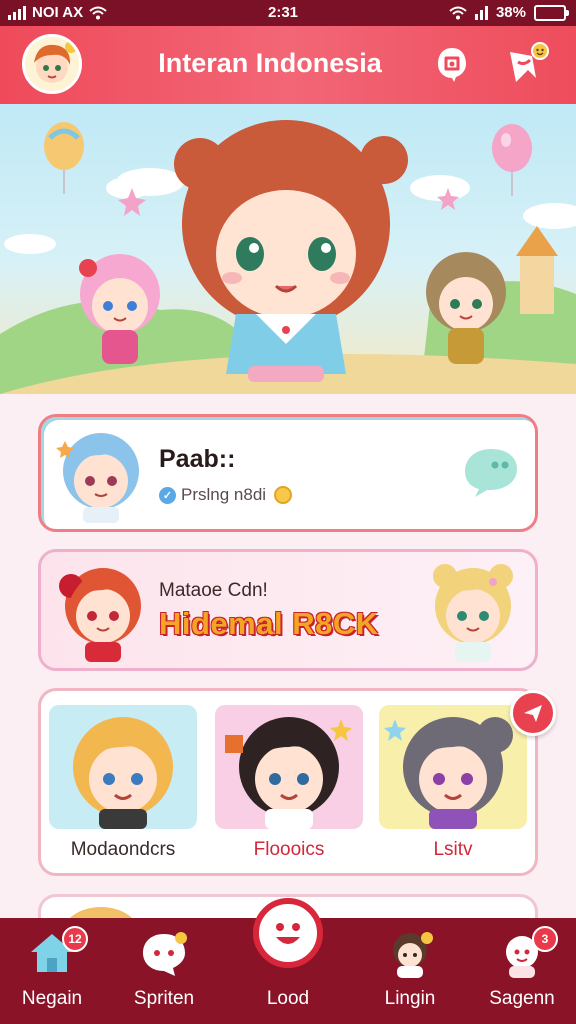 The height and width of the screenshot is (1024, 576). I want to click on chat-bubble-icon, so click(491, 471).